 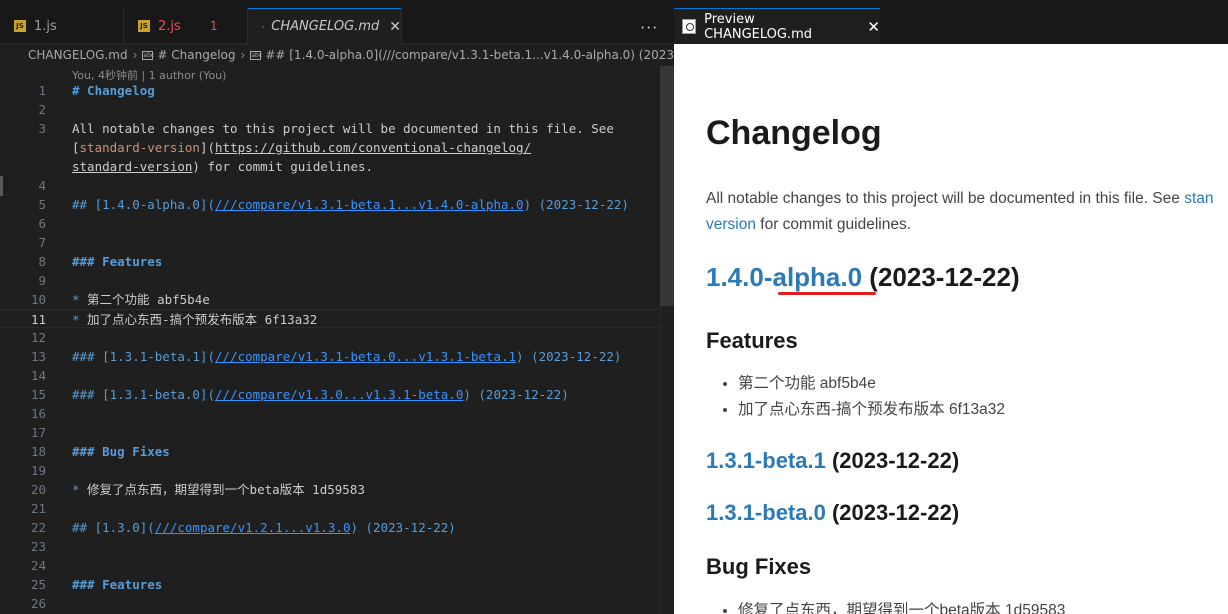 I want to click on code-token: 加了点心东西-搞个预发布版本 6f13a32, so click(x=198, y=319).